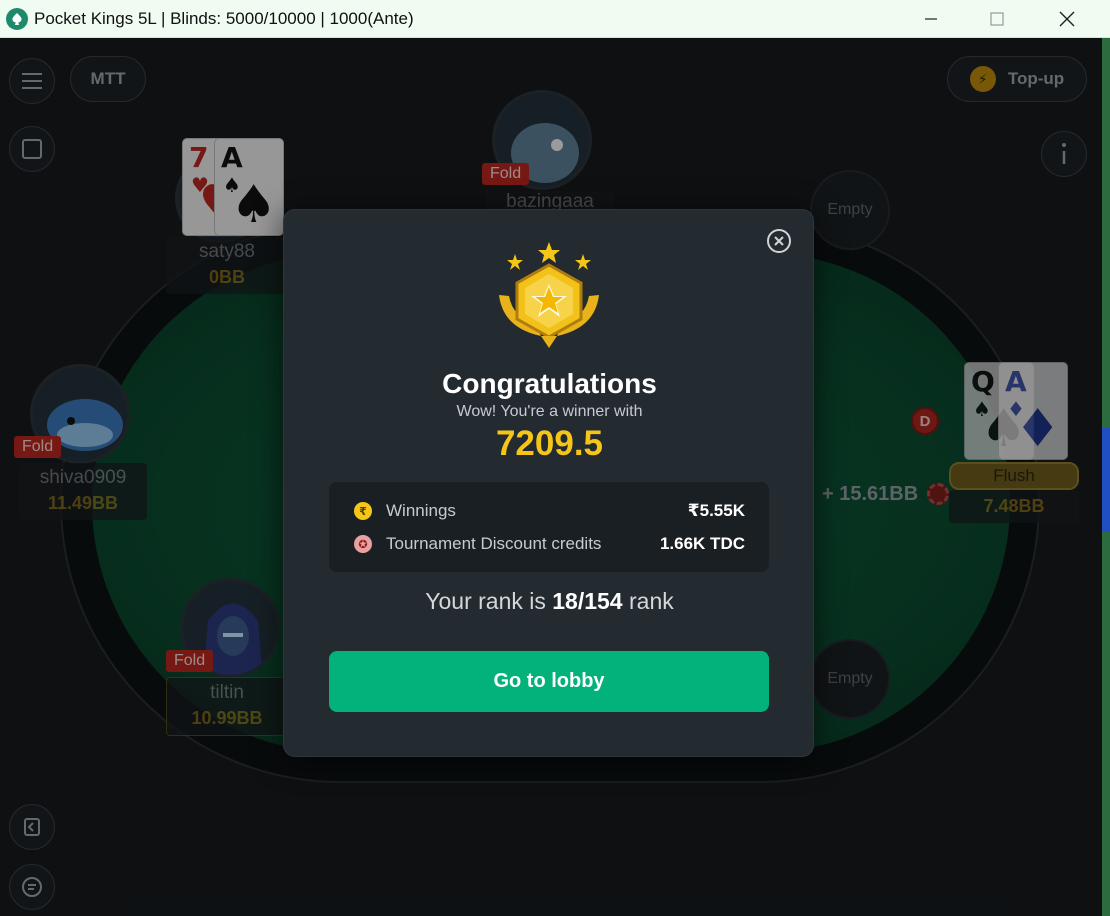 This screenshot has width=1110, height=916. What do you see at coordinates (779, 241) in the screenshot?
I see `close-dialog-button` at bounding box center [779, 241].